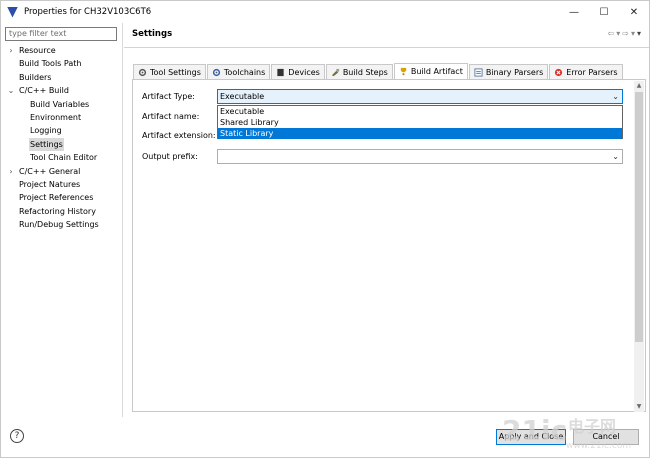 This screenshot has width=650, height=458. What do you see at coordinates (633, 33) in the screenshot?
I see `forward-menu-chevron-icon: ▾` at bounding box center [633, 33].